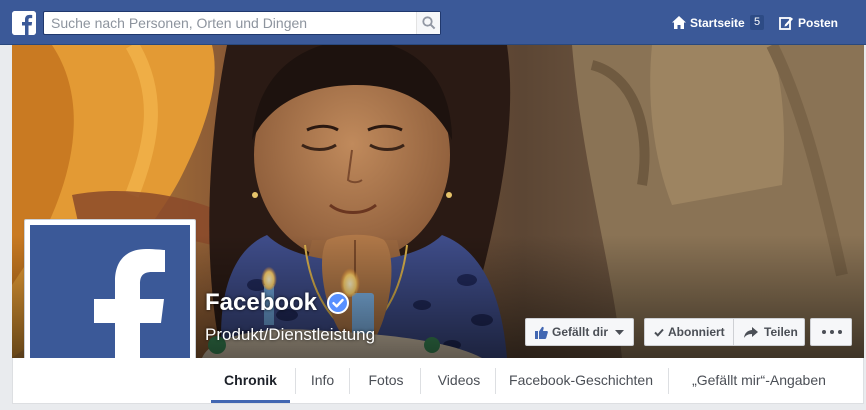  Describe the element at coordinates (290, 335) in the screenshot. I see `page-category: Produkt/Dienstleistung` at that location.